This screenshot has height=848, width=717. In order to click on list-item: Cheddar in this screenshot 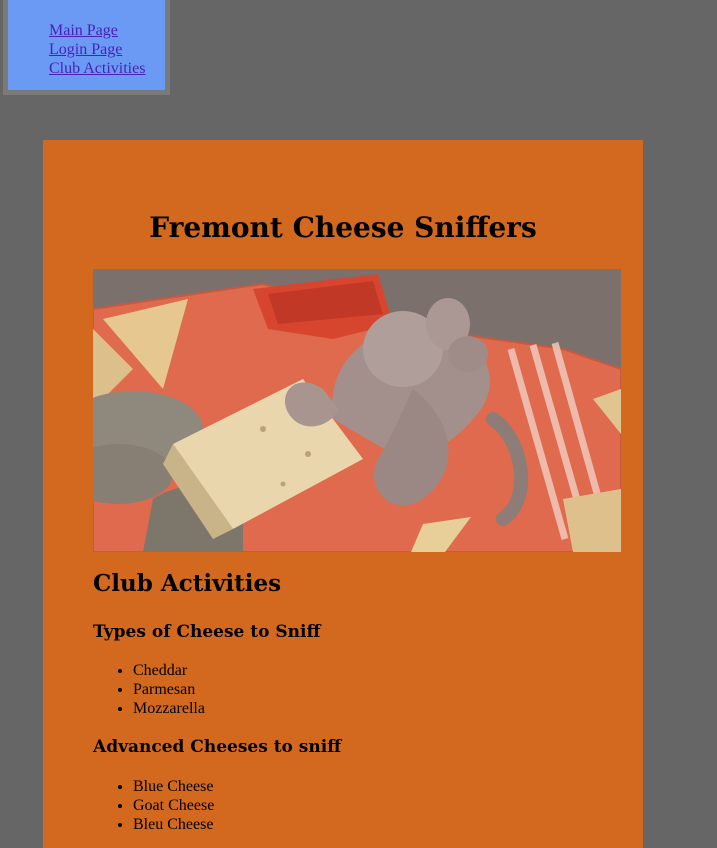, I will do `click(169, 670)`.